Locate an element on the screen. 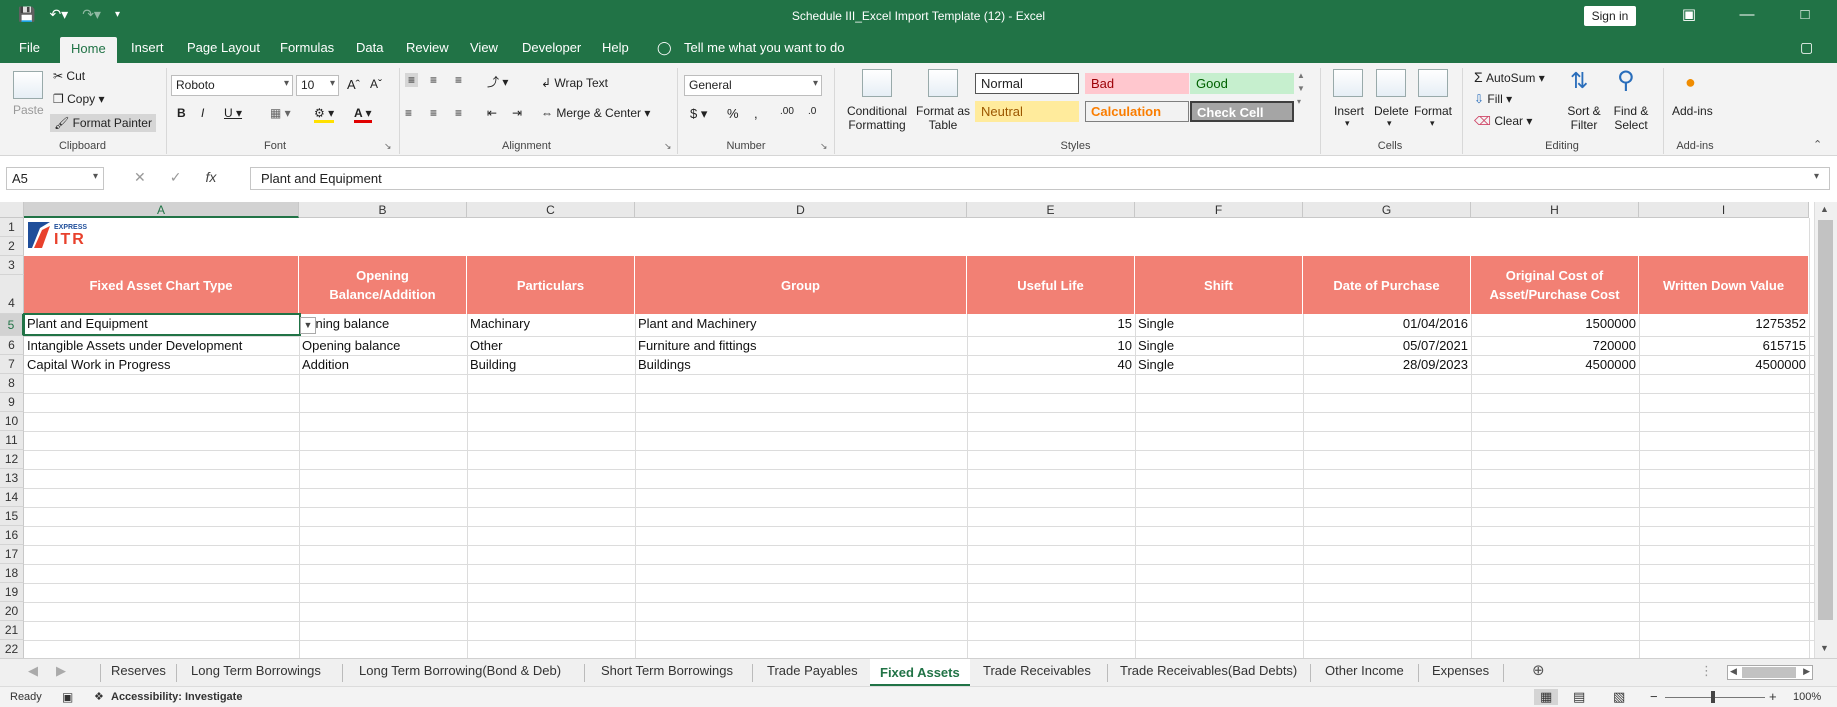 The height and width of the screenshot is (707, 1837). increase-font-icon: Aˆ is located at coordinates (353, 84).